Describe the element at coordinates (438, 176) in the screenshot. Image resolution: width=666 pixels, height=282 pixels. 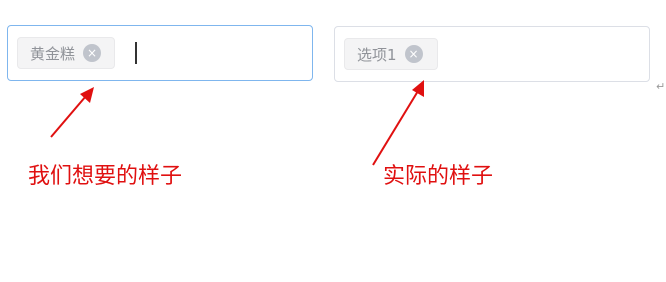
I see `caption-actual: 实际的样子` at that location.